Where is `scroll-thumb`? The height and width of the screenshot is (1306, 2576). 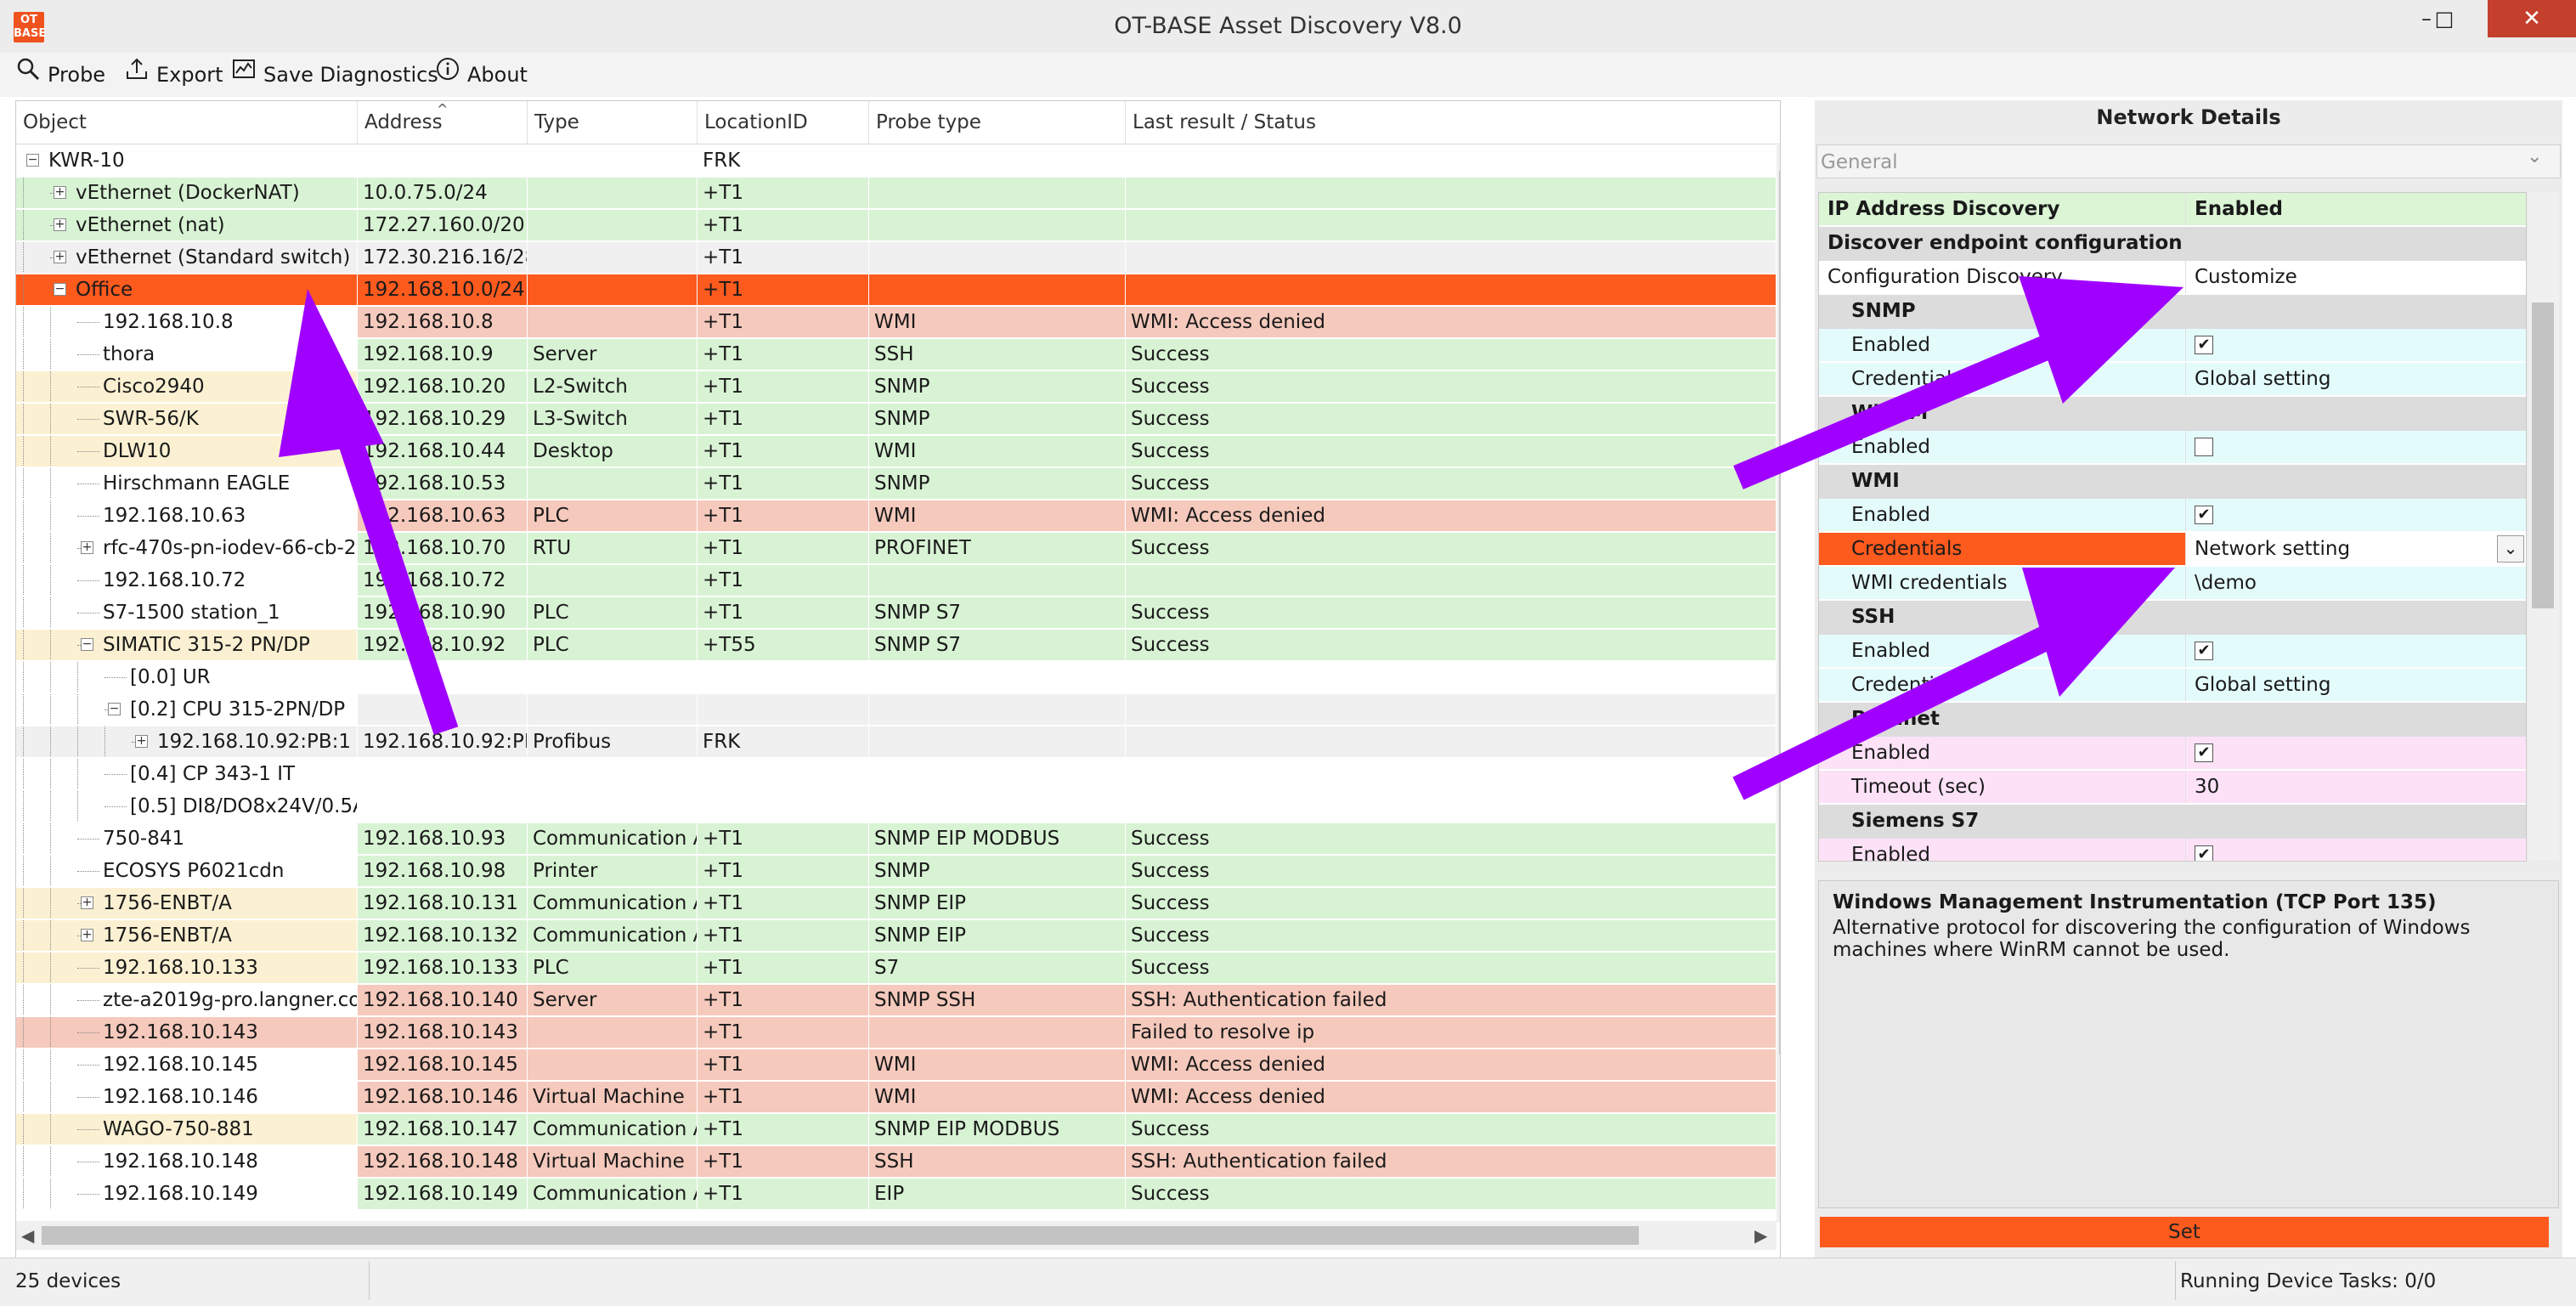 scroll-thumb is located at coordinates (1779, 613).